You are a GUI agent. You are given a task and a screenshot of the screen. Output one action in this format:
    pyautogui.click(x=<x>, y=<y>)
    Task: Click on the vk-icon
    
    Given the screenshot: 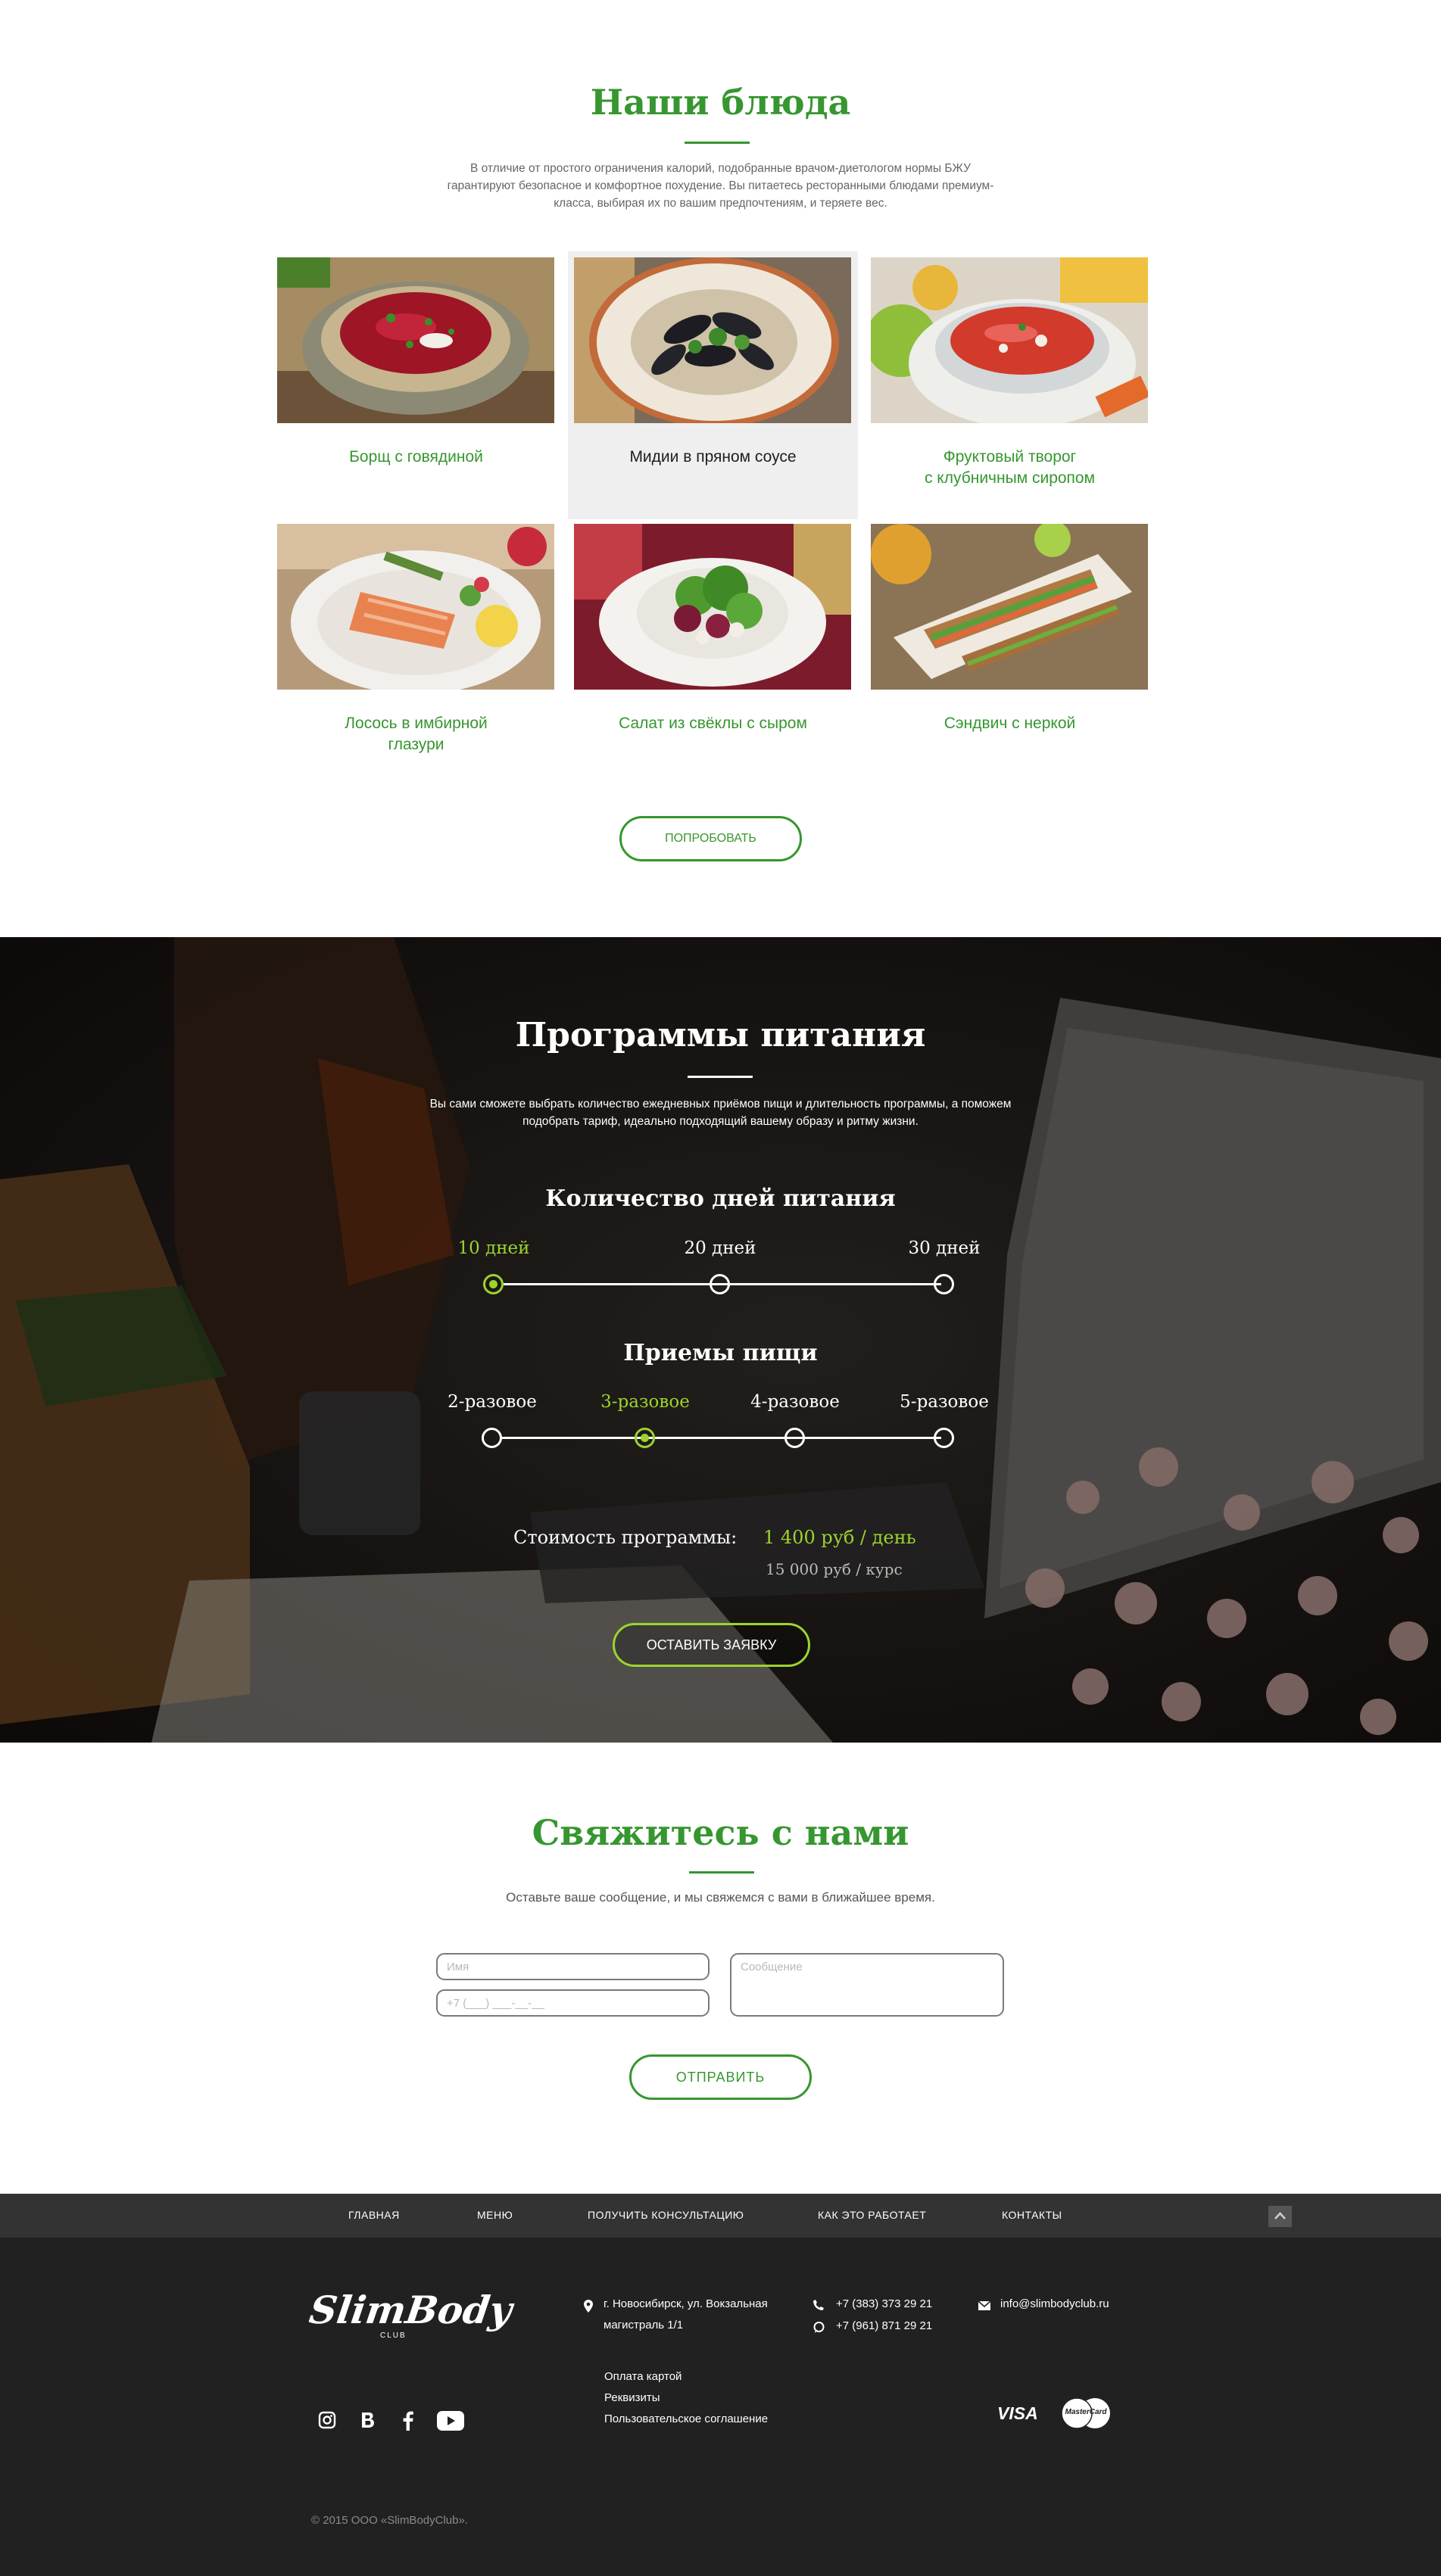 What is the action you would take?
    pyautogui.click(x=368, y=2420)
    